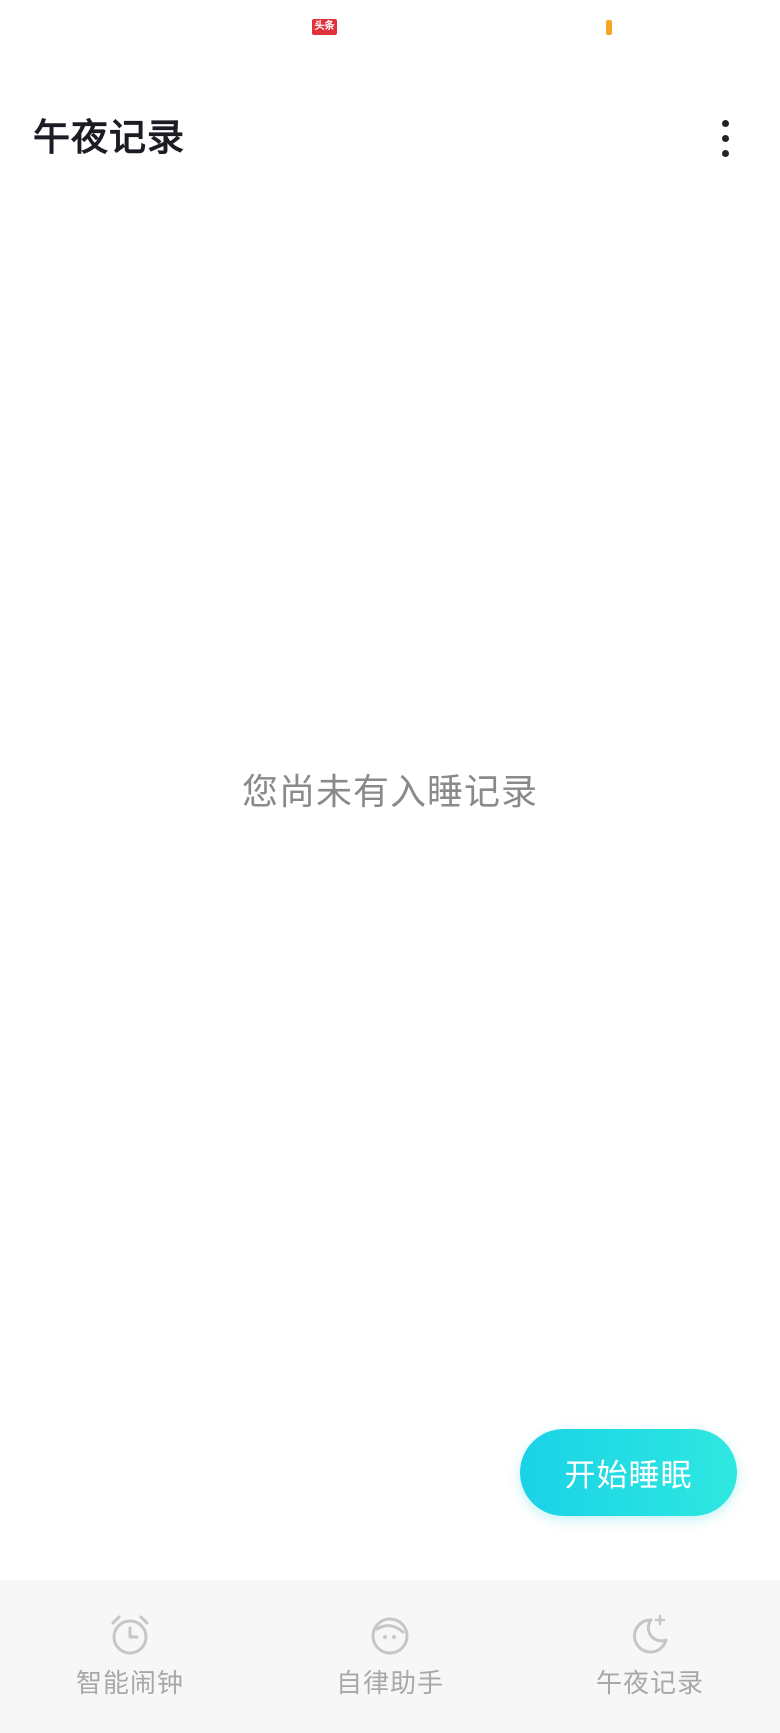 The image size is (780, 1733). What do you see at coordinates (389, 1684) in the screenshot?
I see `nav-label: 自律助手` at bounding box center [389, 1684].